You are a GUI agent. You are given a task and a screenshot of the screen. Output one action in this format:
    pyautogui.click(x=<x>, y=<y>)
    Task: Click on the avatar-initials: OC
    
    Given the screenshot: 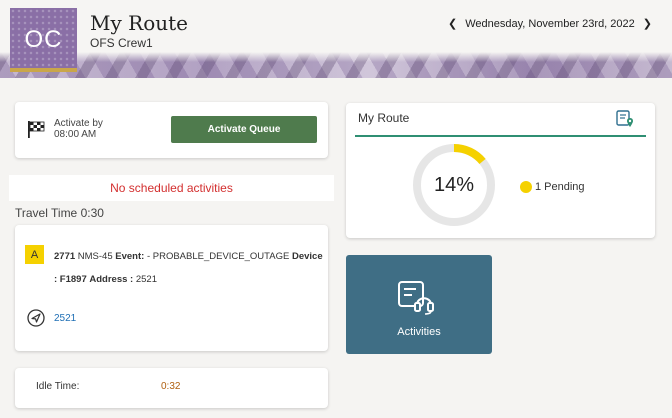 What is the action you would take?
    pyautogui.click(x=43, y=39)
    